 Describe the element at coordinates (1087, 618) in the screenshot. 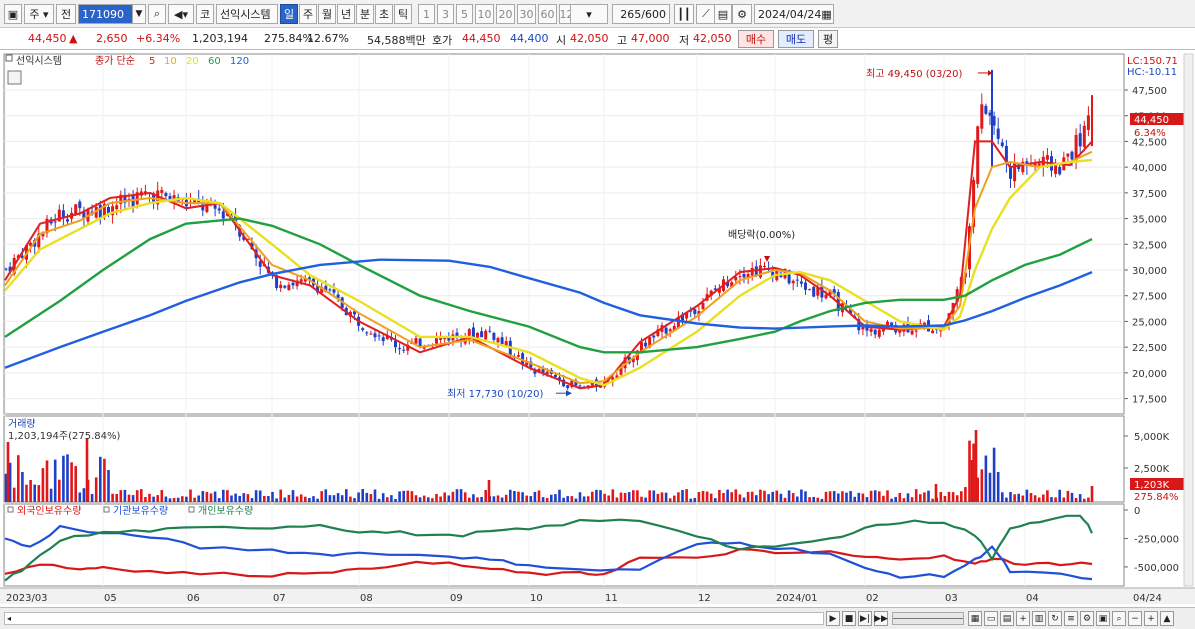

I see `settings-icon: ⚙` at that location.